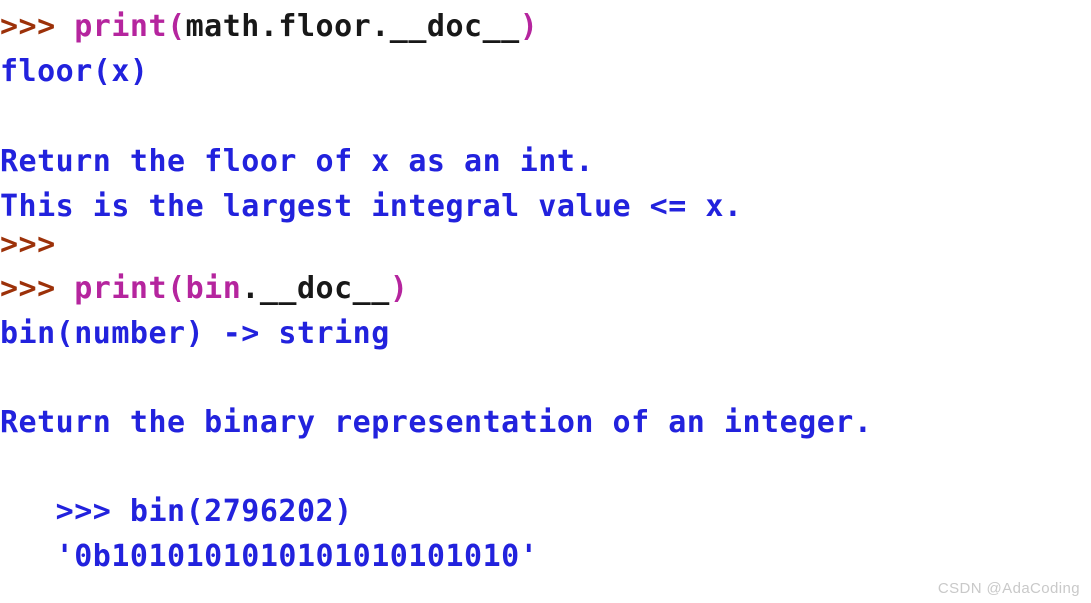 Image resolution: width=1091 pixels, height=603 pixels. I want to click on repl-output-line: '0b1010101010101010101010', so click(545, 556).